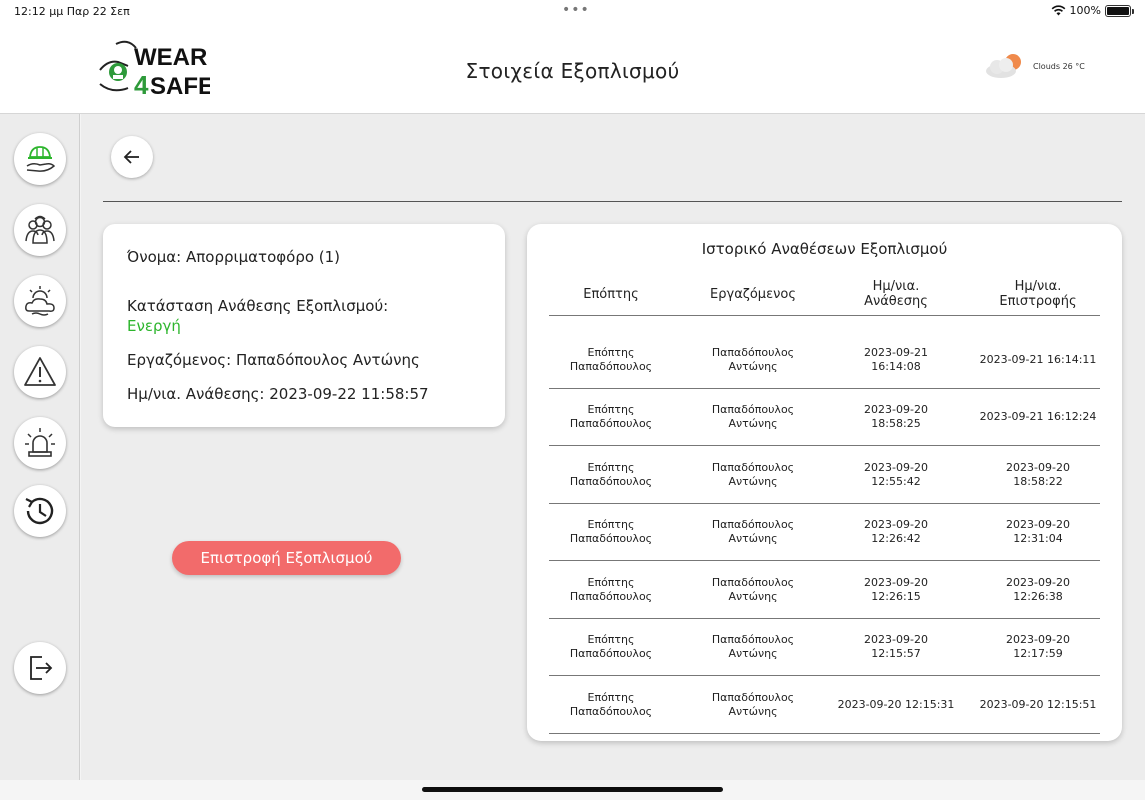  I want to click on column-header-employee: Εργαζόμενος, so click(753, 294).